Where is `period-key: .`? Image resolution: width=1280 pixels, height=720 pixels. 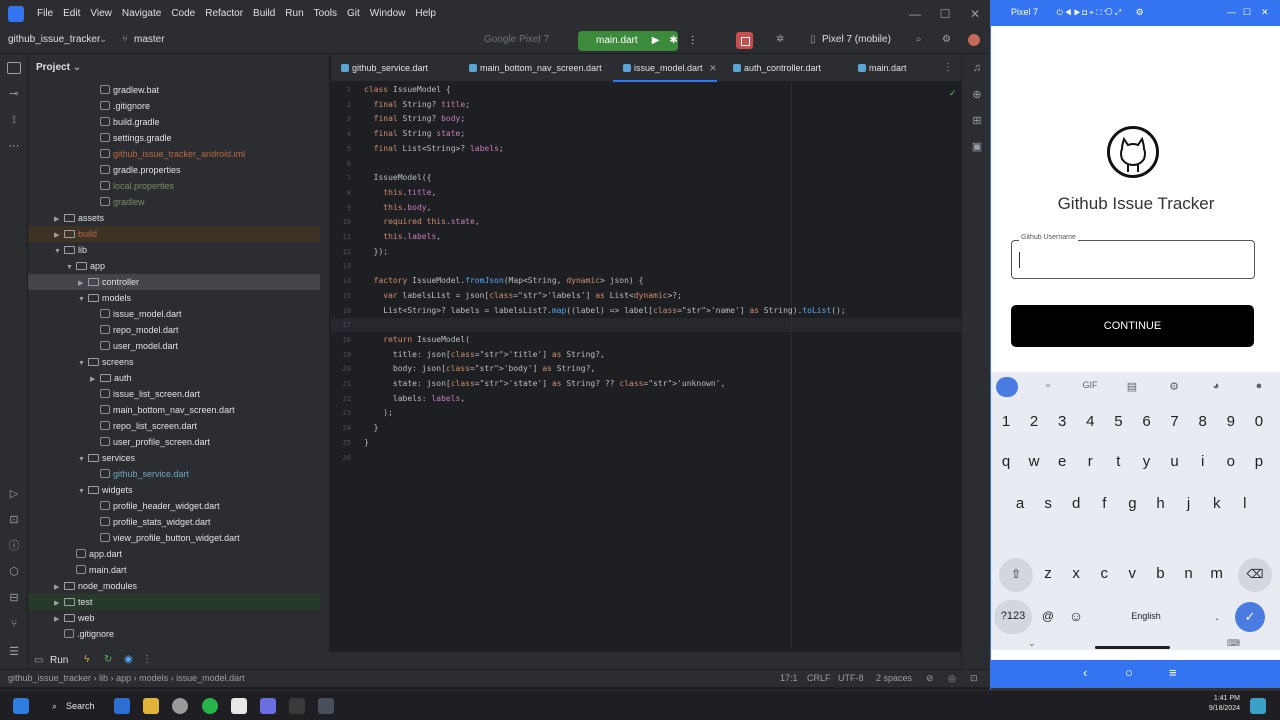 period-key: . is located at coordinates (1217, 616).